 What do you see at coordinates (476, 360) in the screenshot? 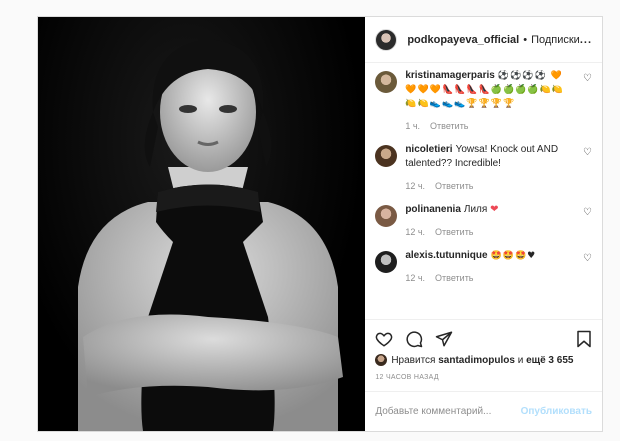
I see `liker-username: santadimopulos` at bounding box center [476, 360].